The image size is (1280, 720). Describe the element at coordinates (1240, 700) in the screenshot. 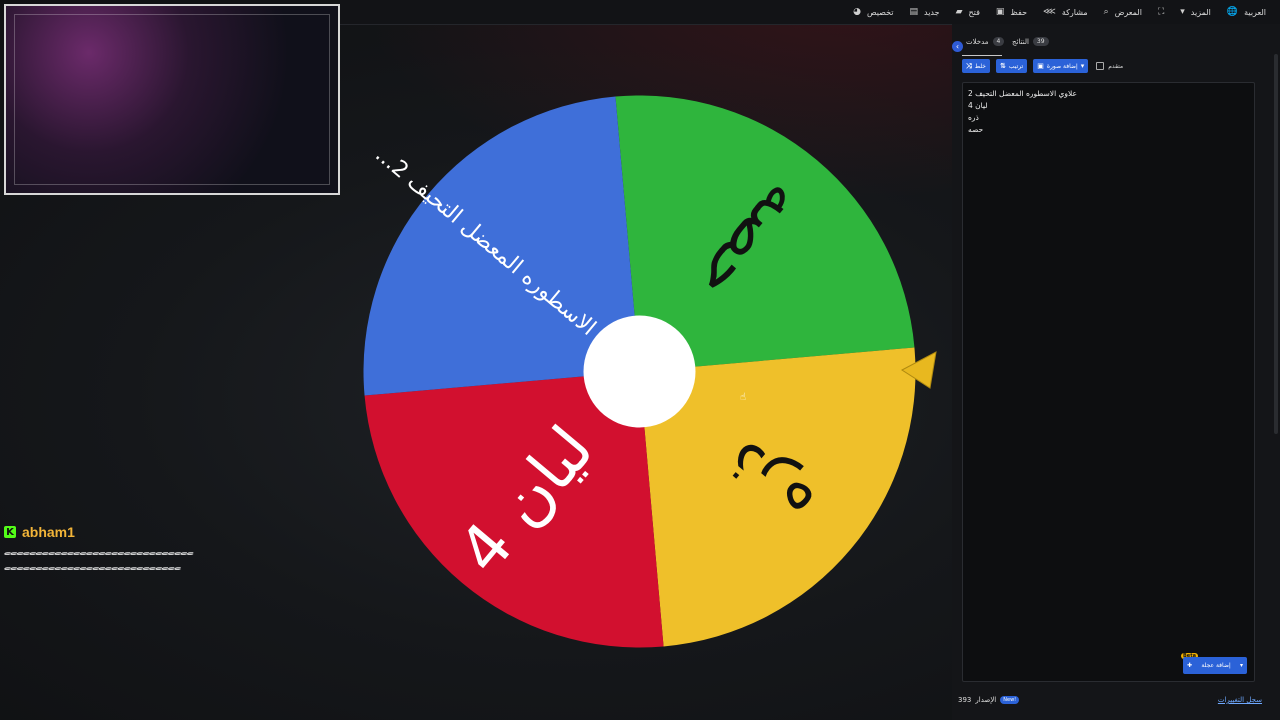

I see `changelog-link: سجل التغييرات` at that location.